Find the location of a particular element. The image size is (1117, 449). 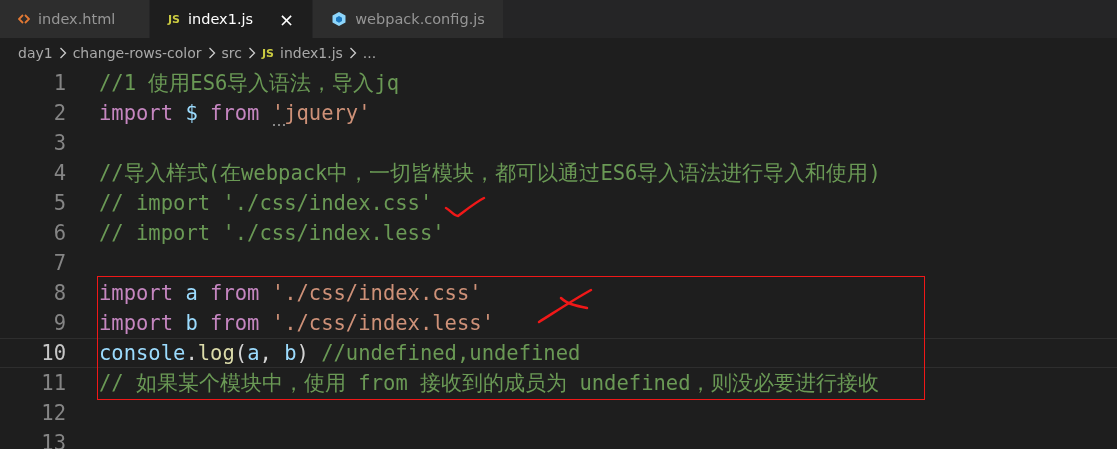

cross-mark-icon is located at coordinates (565, 306).